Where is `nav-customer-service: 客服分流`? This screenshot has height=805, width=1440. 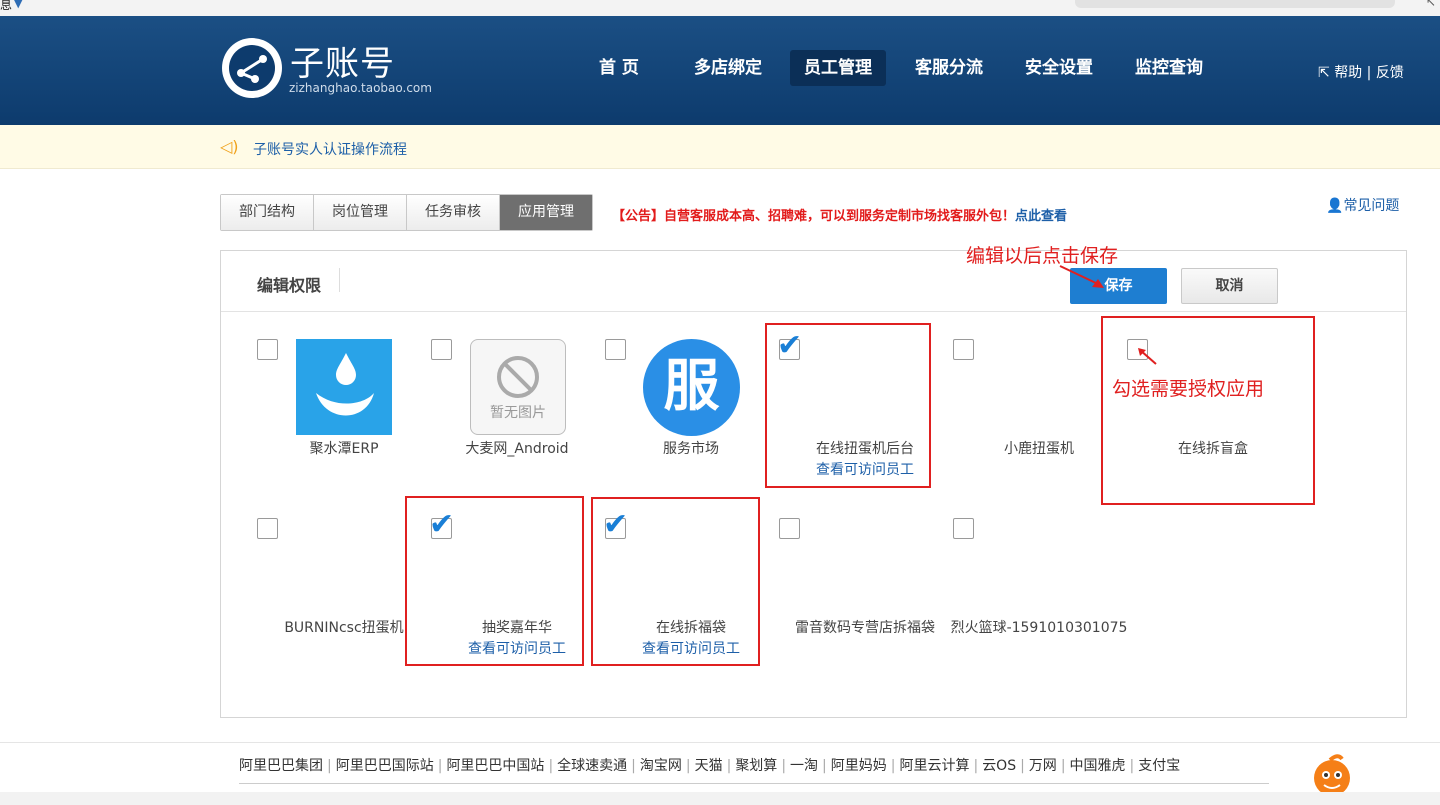 nav-customer-service: 客服分流 is located at coordinates (949, 68).